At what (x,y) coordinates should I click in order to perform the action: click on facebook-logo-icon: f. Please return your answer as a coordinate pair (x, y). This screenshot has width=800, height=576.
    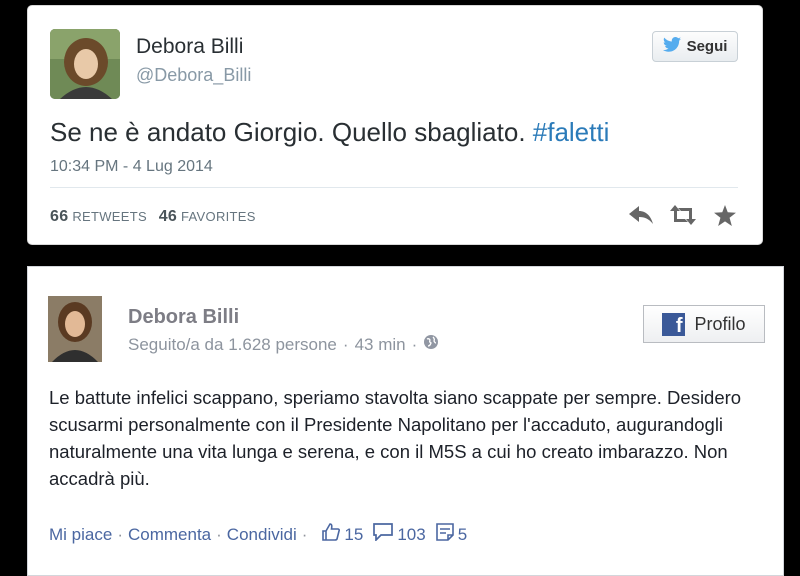
    Looking at the image, I should click on (674, 324).